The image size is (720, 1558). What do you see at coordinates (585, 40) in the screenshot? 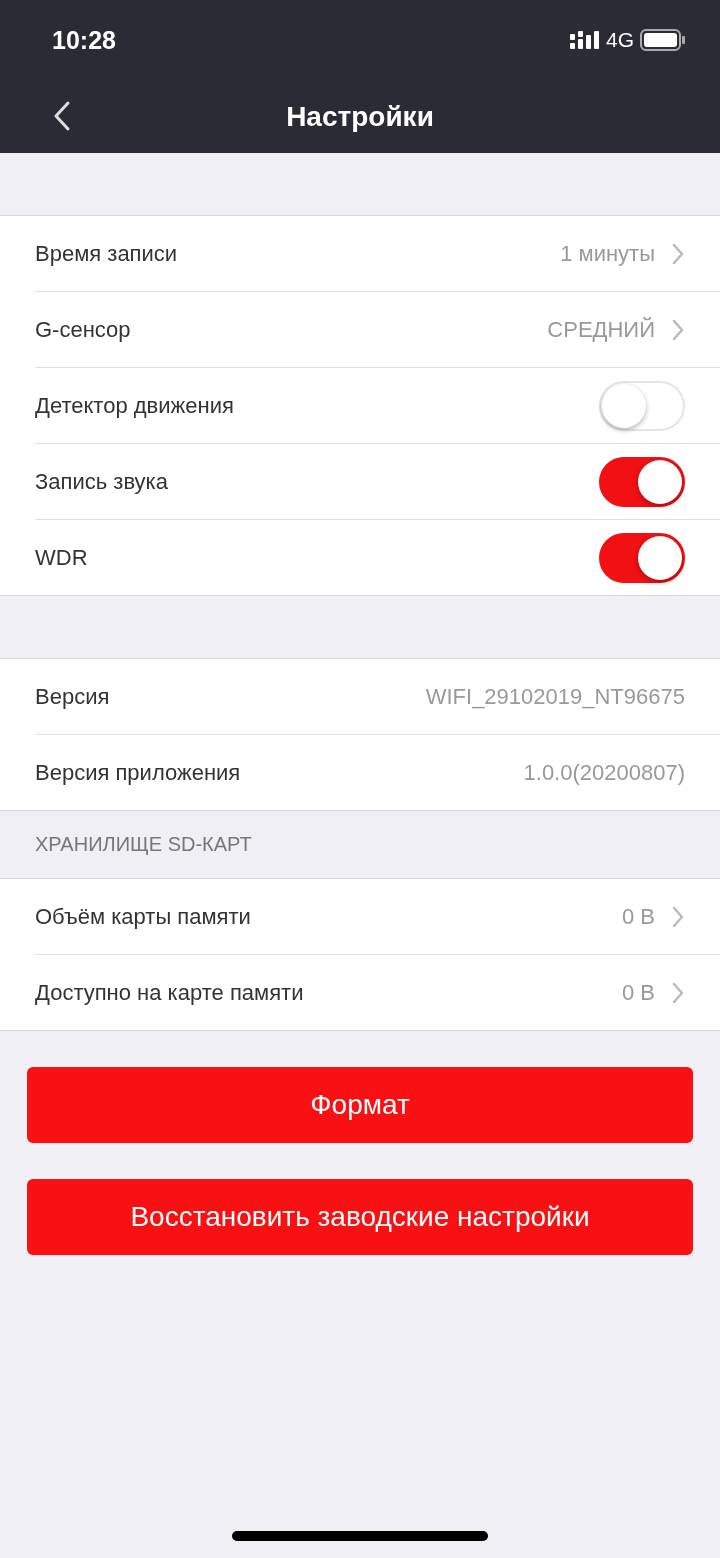
I see `signal-icon` at bounding box center [585, 40].